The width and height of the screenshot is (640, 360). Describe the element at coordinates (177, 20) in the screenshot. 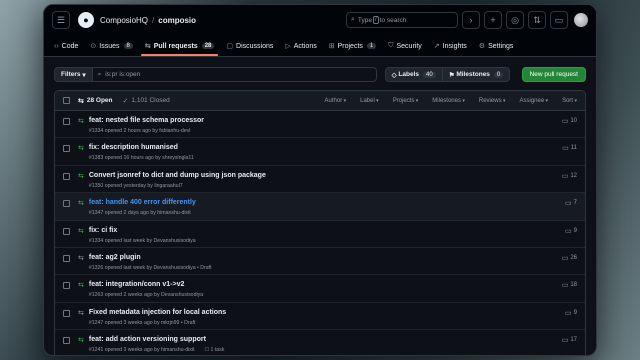

I see `repo-link: composio` at that location.